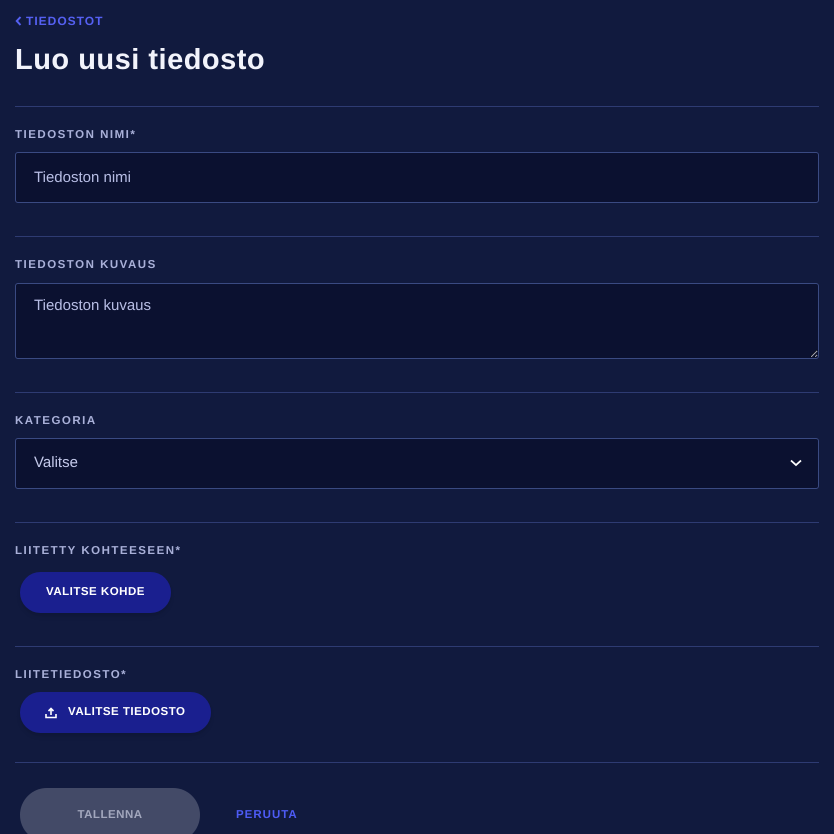 The image size is (834, 834). Describe the element at coordinates (417, 463) in the screenshot. I see `category-select: Valitse` at that location.